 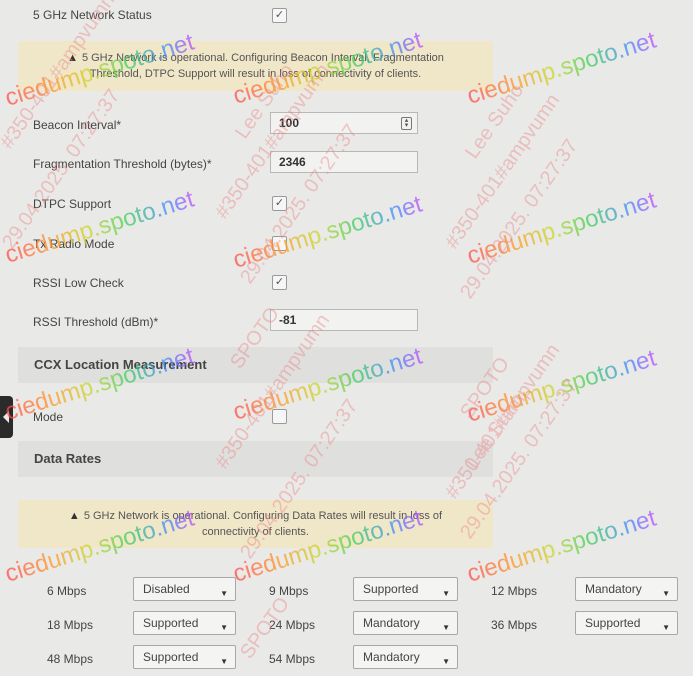 What do you see at coordinates (289, 591) in the screenshot?
I see `rate-label-9: 9 Mbps` at bounding box center [289, 591].